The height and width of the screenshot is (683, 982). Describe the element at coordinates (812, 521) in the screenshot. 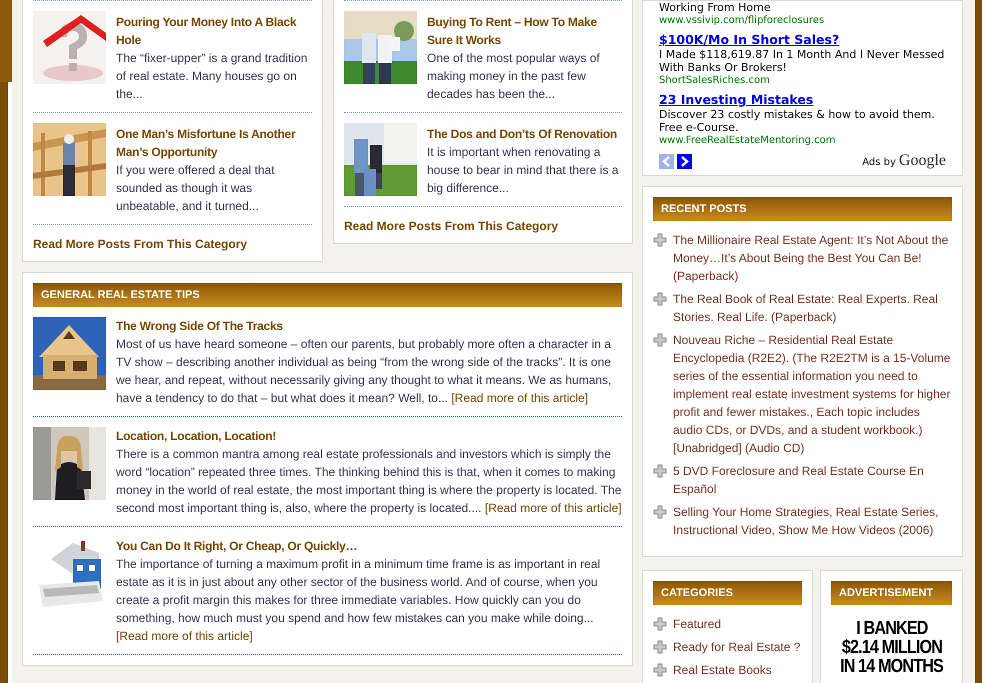

I see `recent-post-link: Selling Your Home Strategies, Real Estate Series, Instructional Video, Show Me How Videos (2006)` at that location.